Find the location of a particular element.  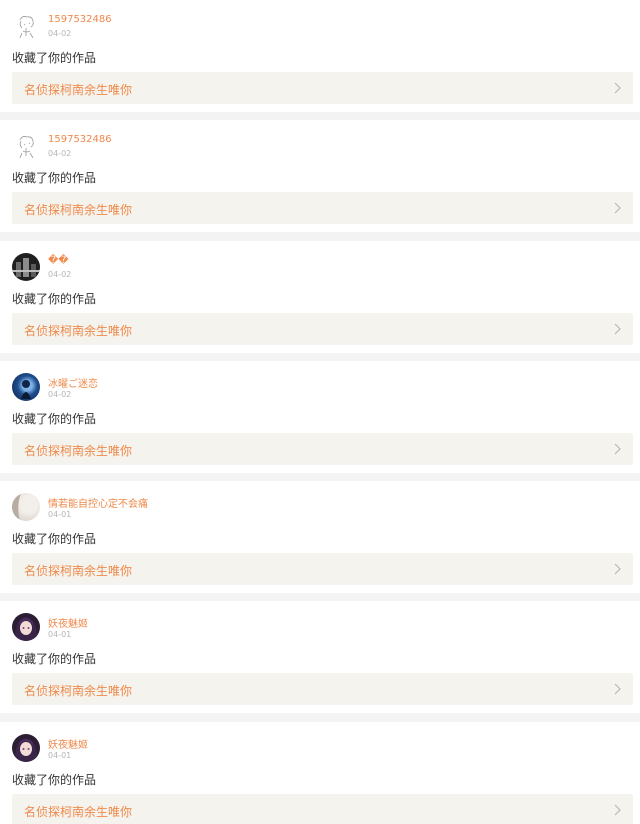

notification-card: �� 04-02 收藏了你的作品 名侦探柯南余生唯你 is located at coordinates (320, 297).